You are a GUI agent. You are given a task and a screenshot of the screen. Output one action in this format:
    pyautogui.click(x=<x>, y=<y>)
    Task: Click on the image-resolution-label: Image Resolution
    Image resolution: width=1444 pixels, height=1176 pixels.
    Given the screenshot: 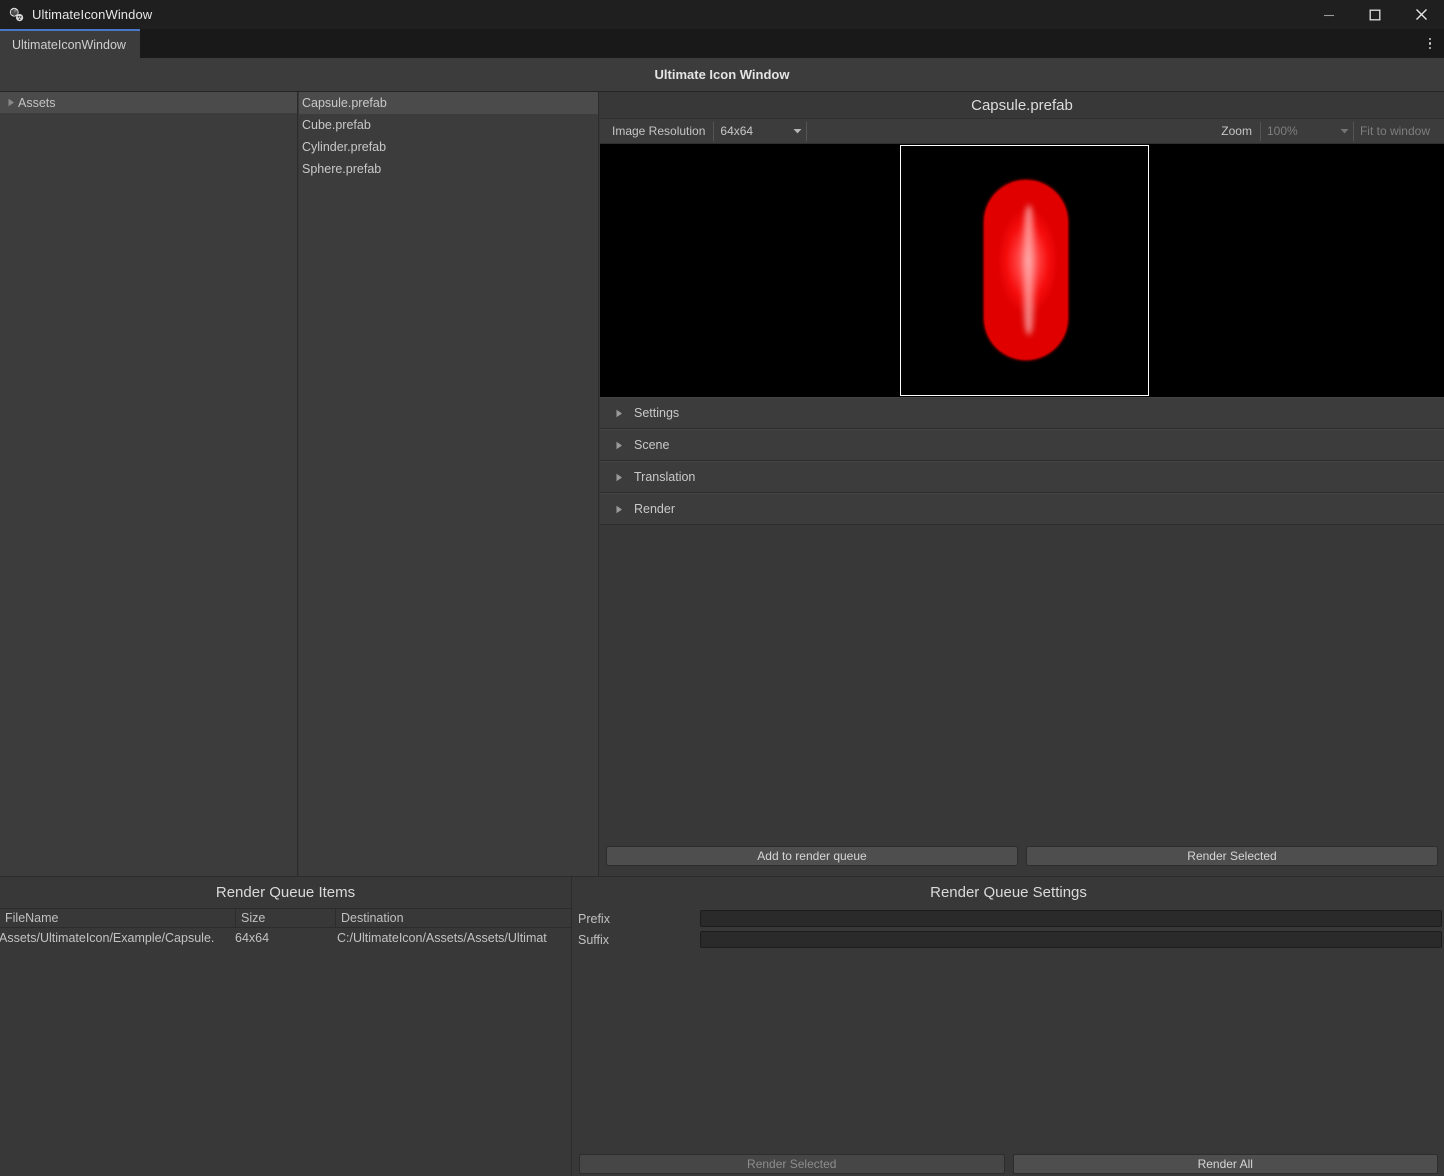 What is the action you would take?
    pyautogui.click(x=659, y=131)
    